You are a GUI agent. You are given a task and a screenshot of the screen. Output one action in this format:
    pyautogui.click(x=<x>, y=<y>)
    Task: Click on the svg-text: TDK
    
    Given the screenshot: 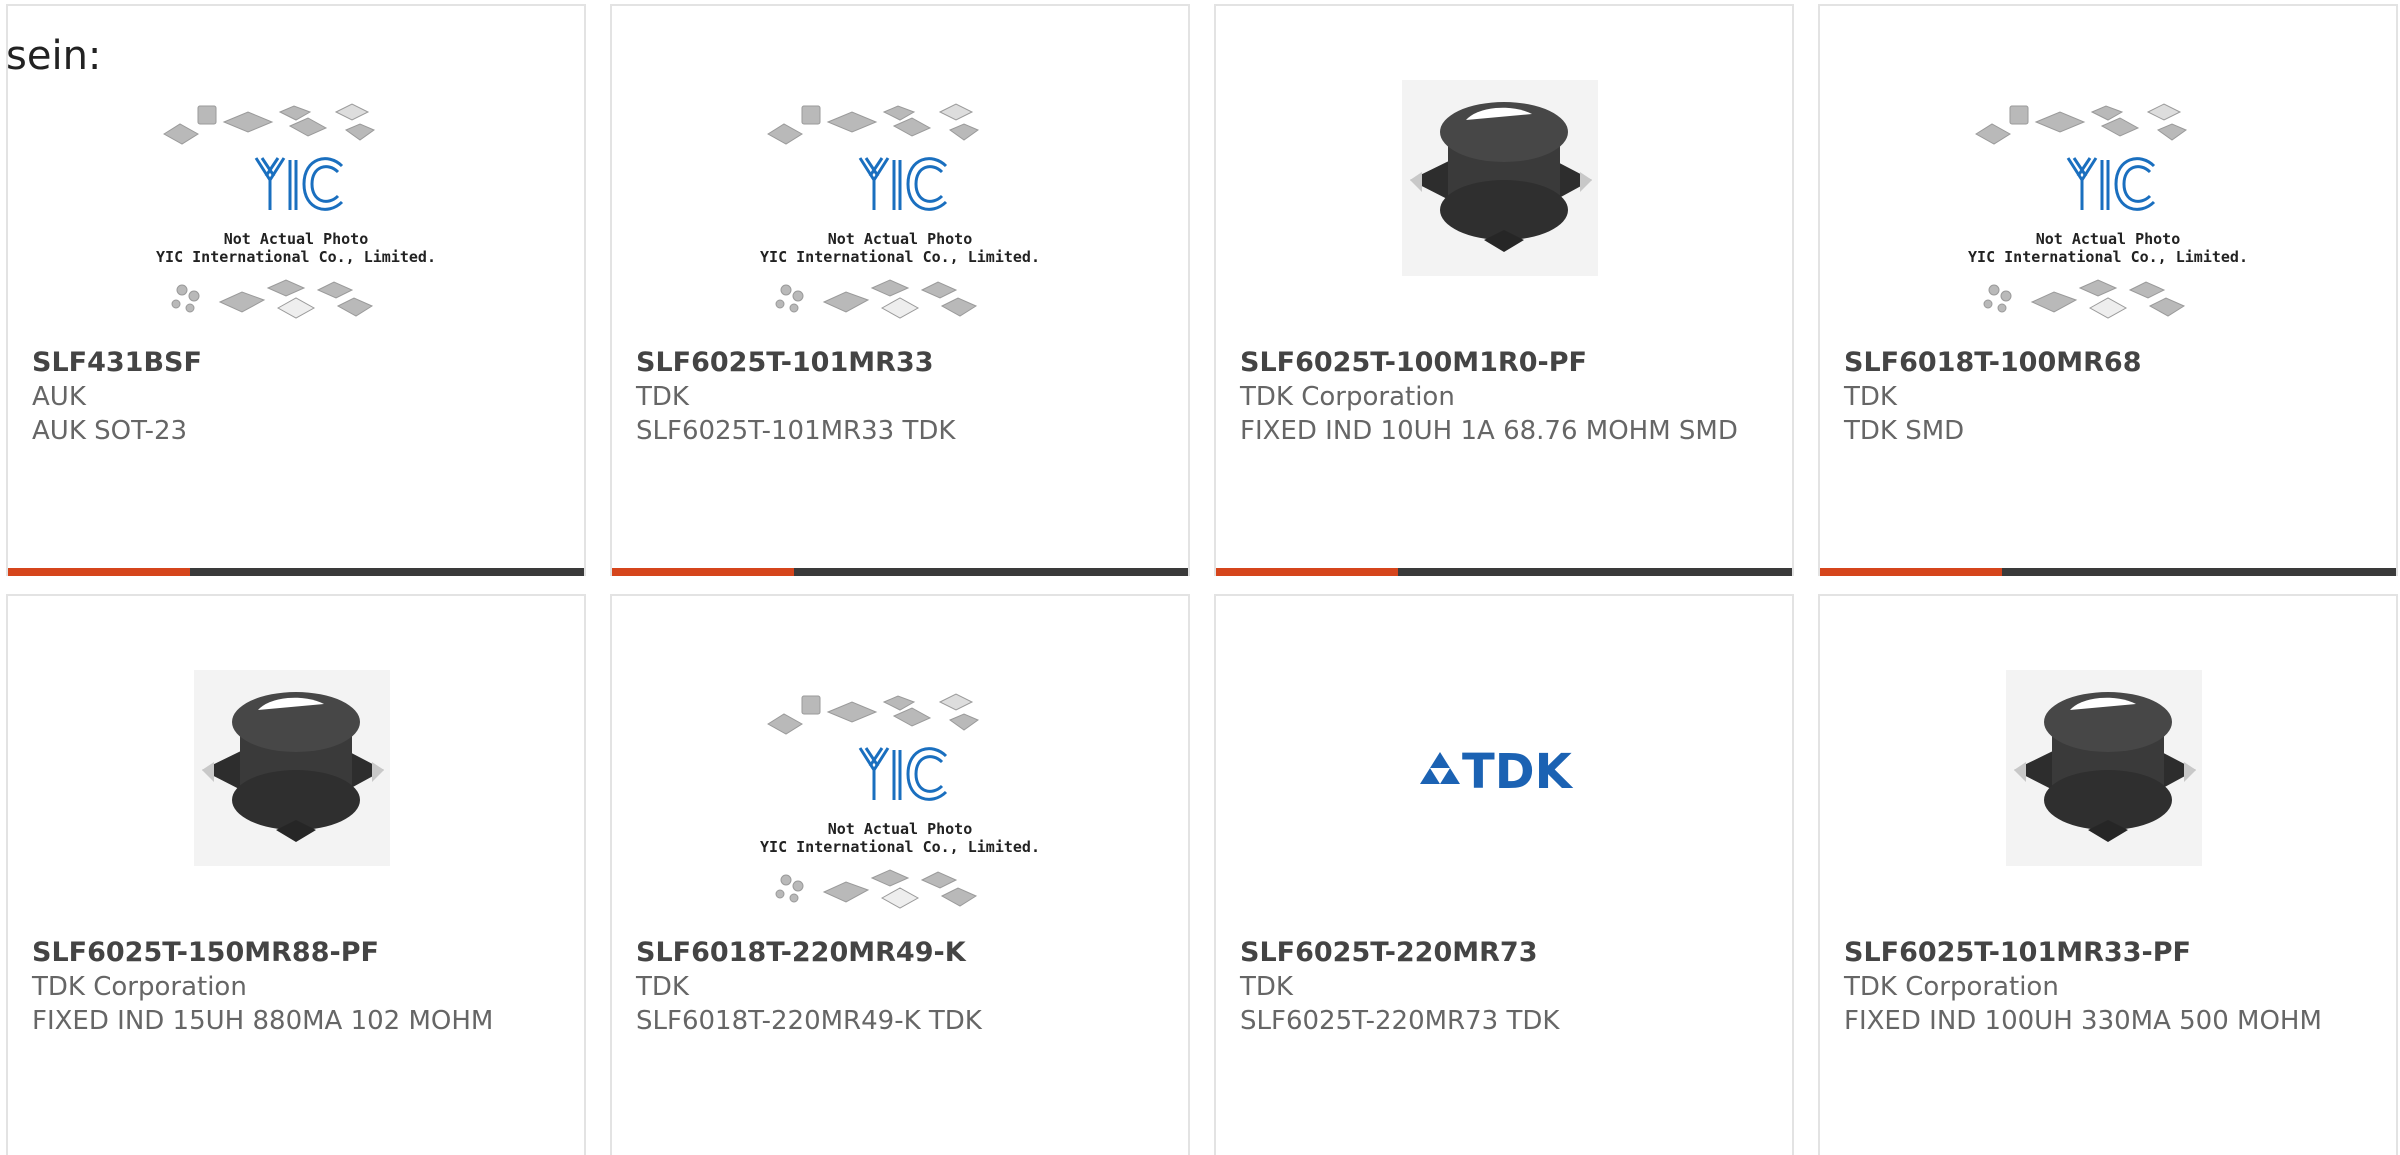 What is the action you would take?
    pyautogui.click(x=1518, y=772)
    